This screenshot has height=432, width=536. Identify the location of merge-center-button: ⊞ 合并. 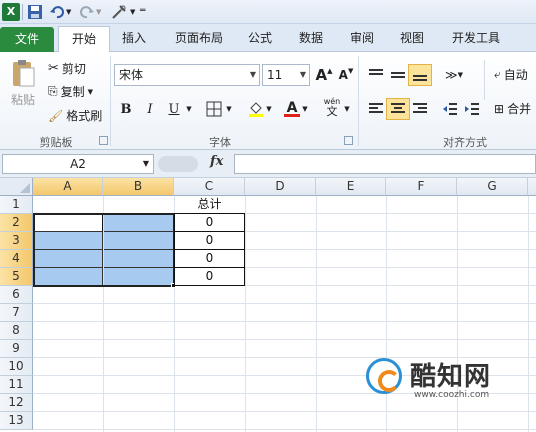
(512, 108).